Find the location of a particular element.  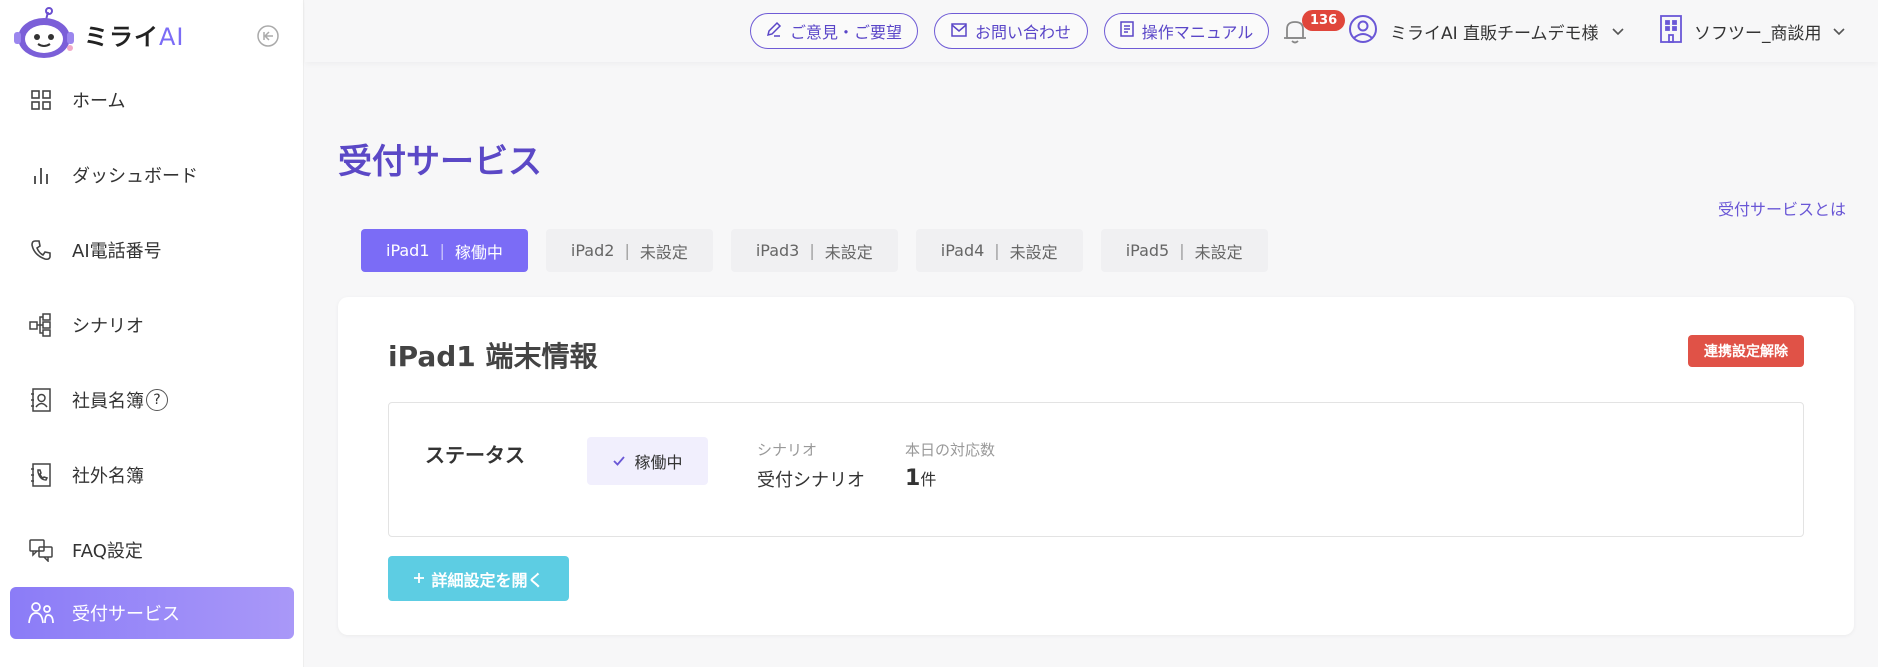

card-title: iPad1 端末情報 is located at coordinates (493, 356).